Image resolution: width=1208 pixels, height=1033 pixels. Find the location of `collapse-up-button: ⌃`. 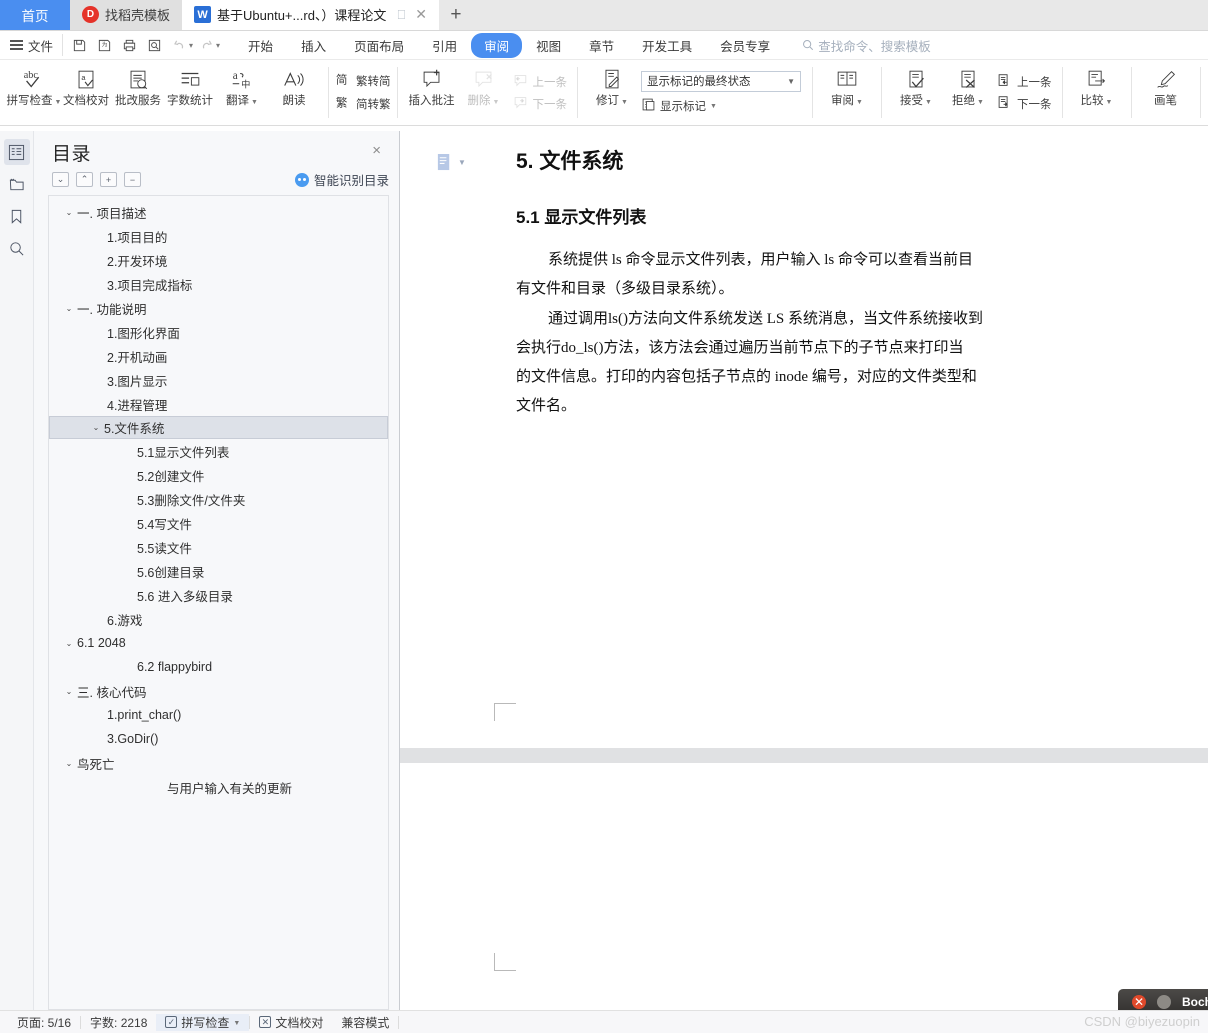

collapse-up-button: ⌃ is located at coordinates (84, 179).